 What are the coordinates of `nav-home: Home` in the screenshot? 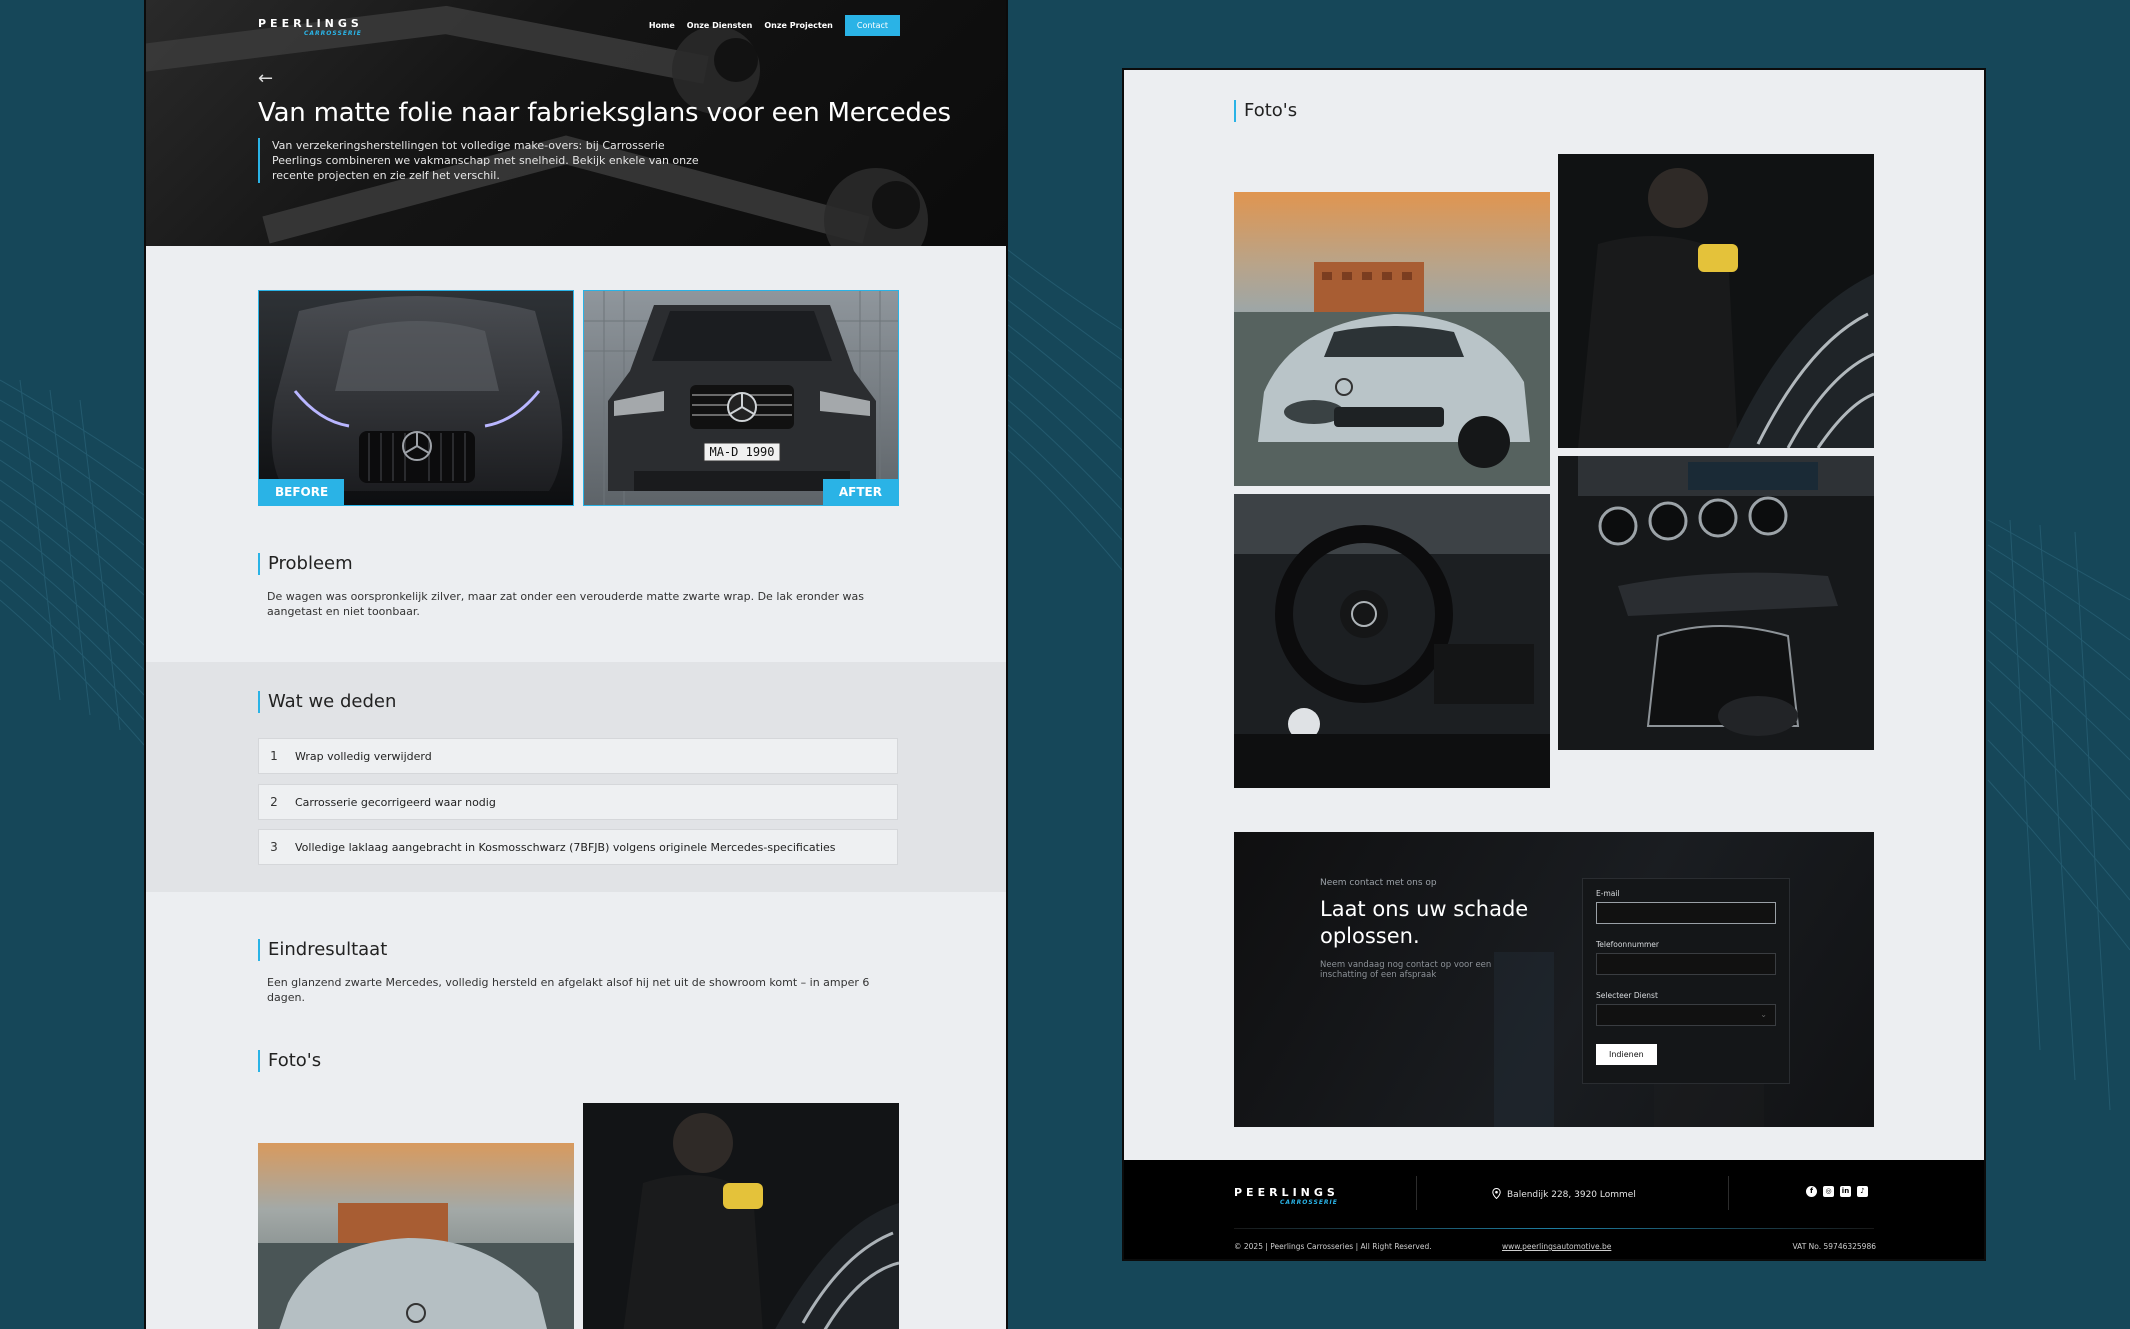 It's located at (662, 25).